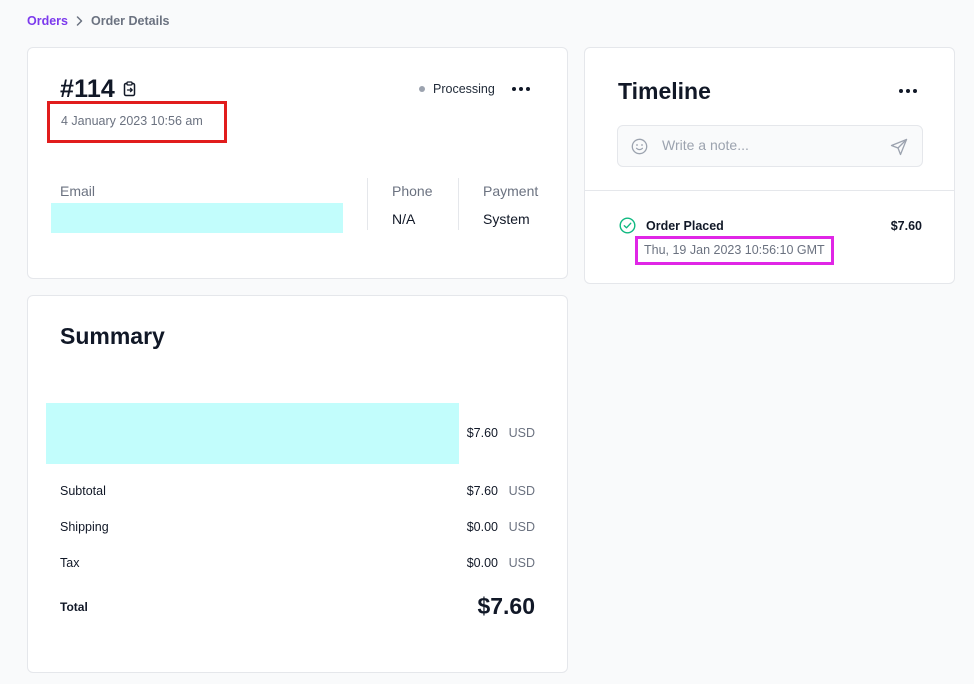 This screenshot has width=974, height=684. I want to click on tax-label: Tax, so click(70, 563).